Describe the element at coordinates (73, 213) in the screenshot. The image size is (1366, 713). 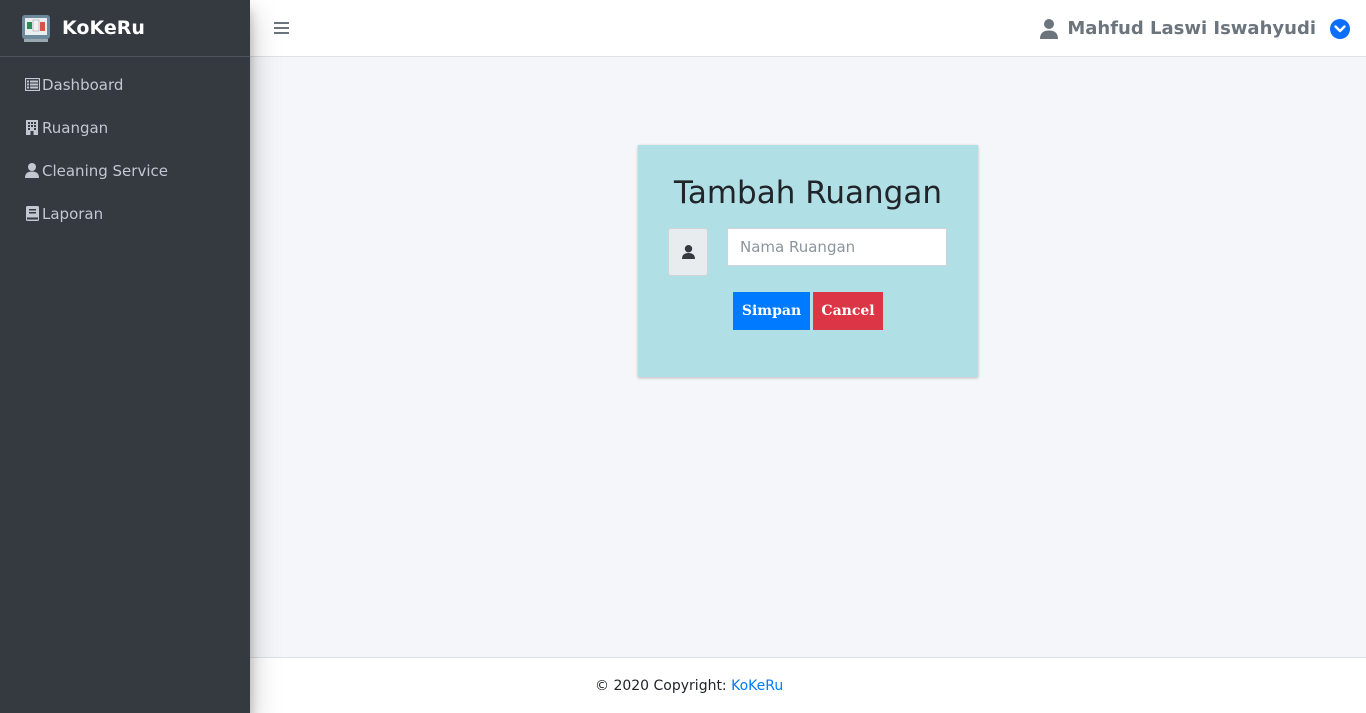
I see `sidebar-item-label: Laporan` at that location.